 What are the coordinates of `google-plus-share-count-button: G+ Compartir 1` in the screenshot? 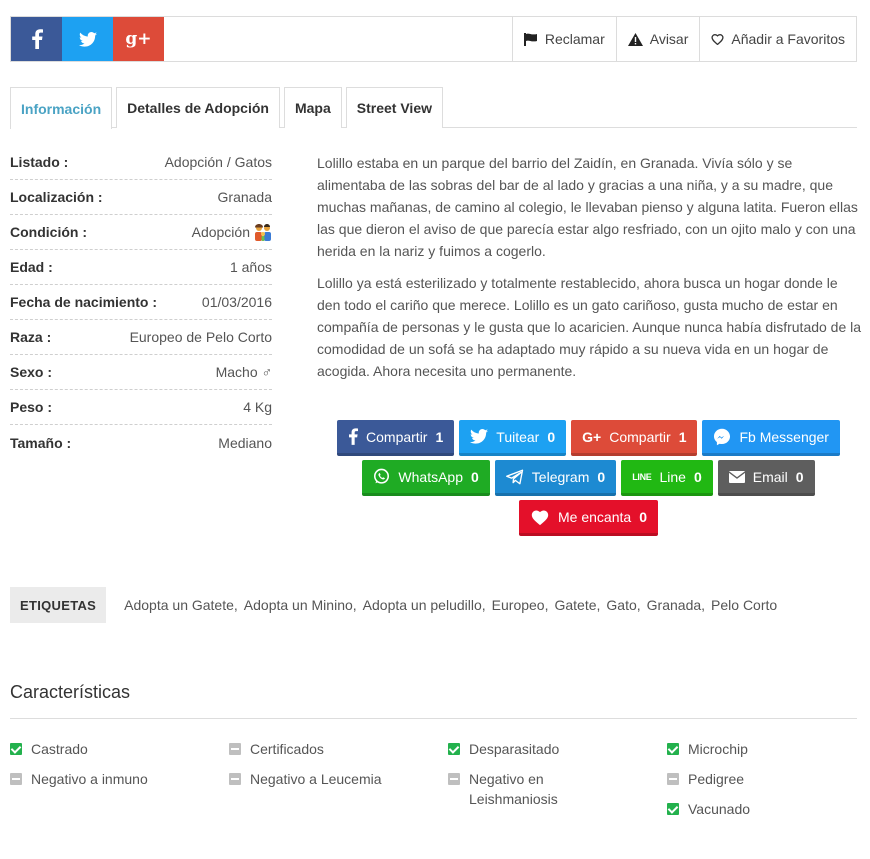 It's located at (634, 438).